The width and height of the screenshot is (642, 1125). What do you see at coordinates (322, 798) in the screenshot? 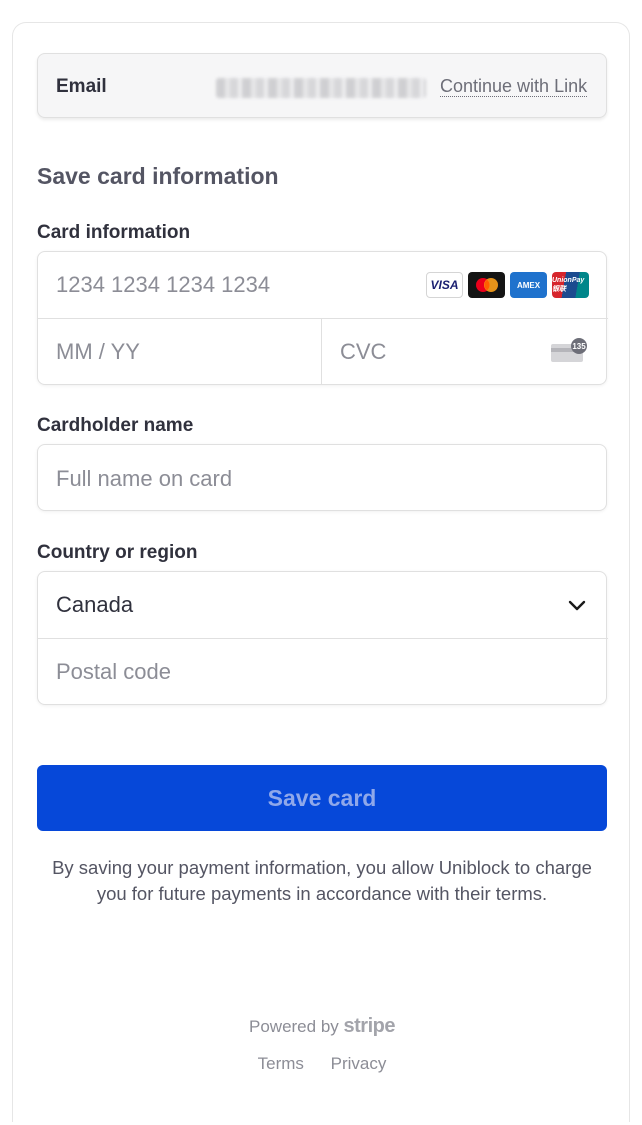
I see `save-card-button: Save card` at bounding box center [322, 798].